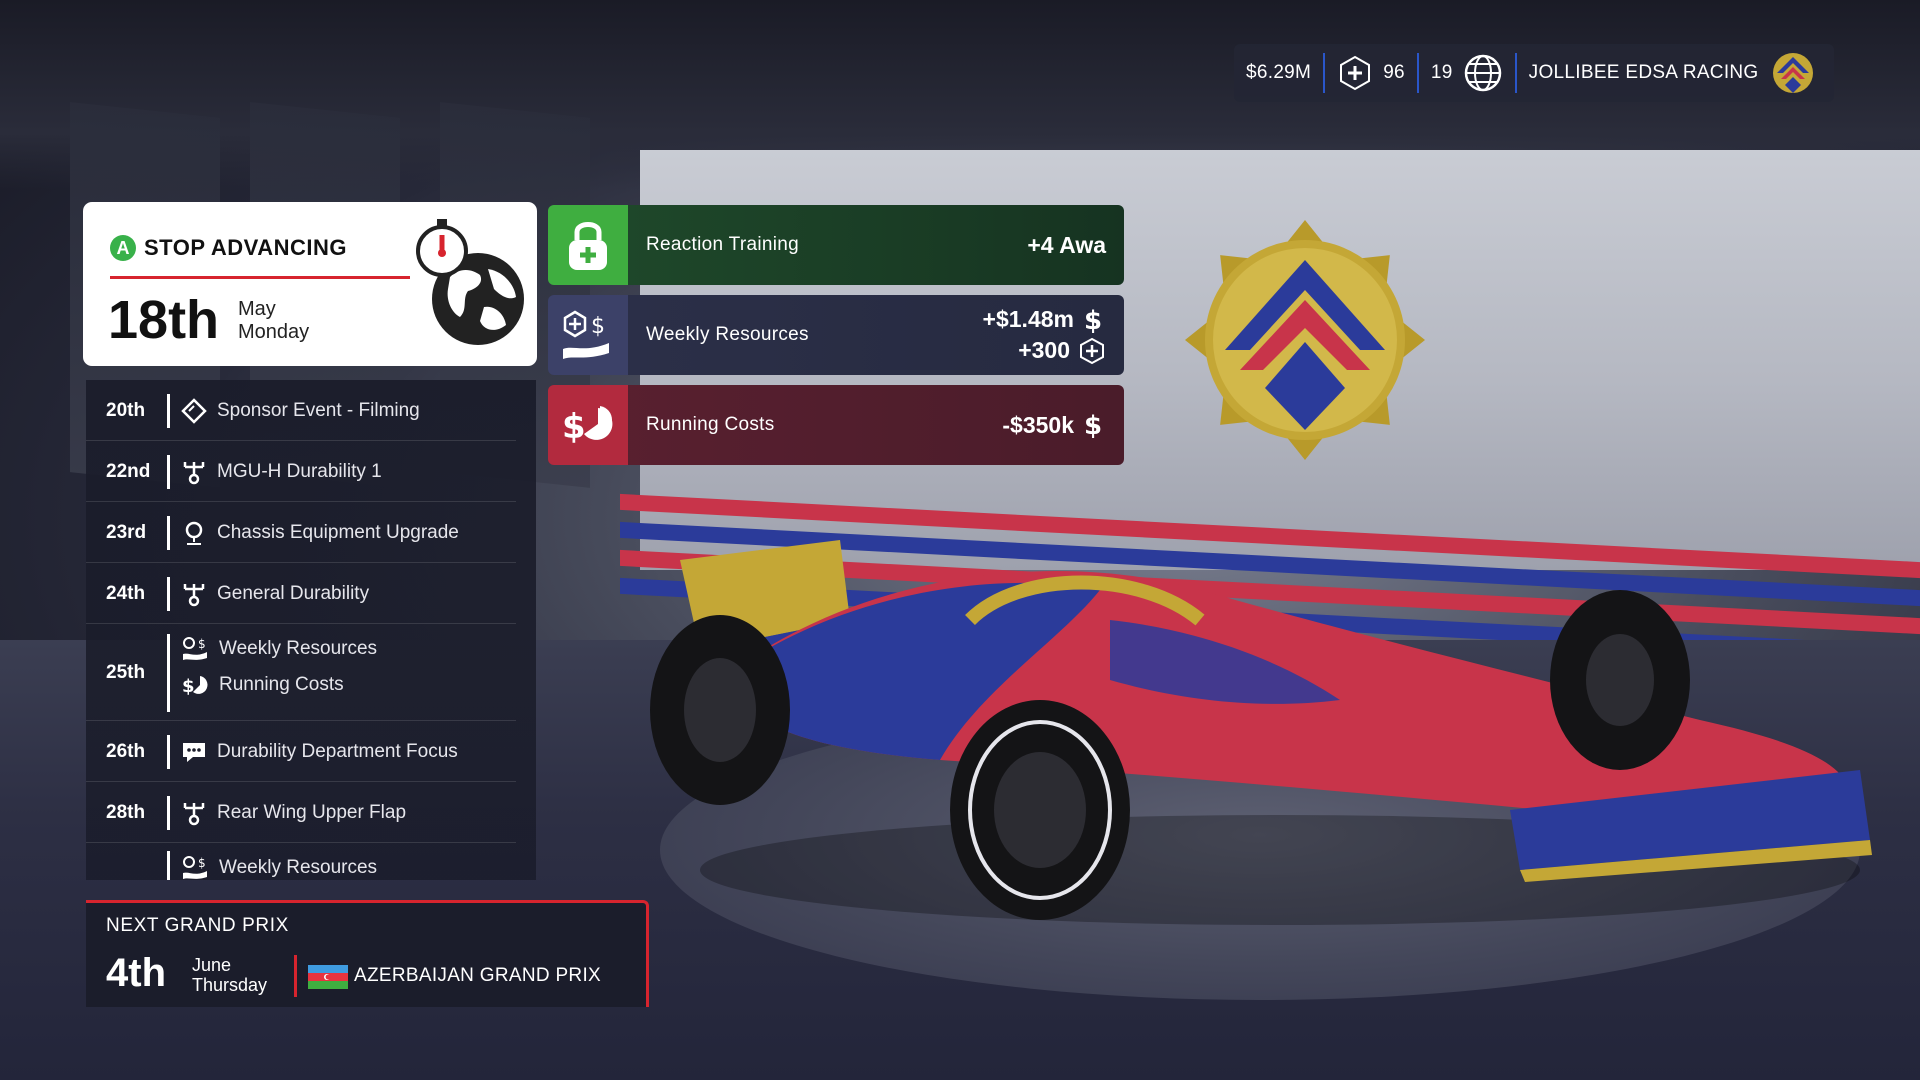 The width and height of the screenshot is (1920, 1080). Describe the element at coordinates (126, 593) in the screenshot. I see `event-day: 24th` at that location.